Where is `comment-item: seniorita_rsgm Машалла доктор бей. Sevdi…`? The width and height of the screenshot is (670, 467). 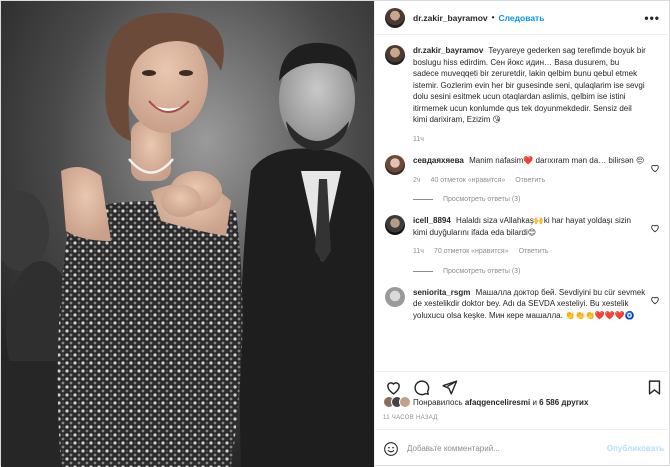 comment-item: seniorita_rsgm Машалла доктор бей. Sevdi… is located at coordinates (523, 304).